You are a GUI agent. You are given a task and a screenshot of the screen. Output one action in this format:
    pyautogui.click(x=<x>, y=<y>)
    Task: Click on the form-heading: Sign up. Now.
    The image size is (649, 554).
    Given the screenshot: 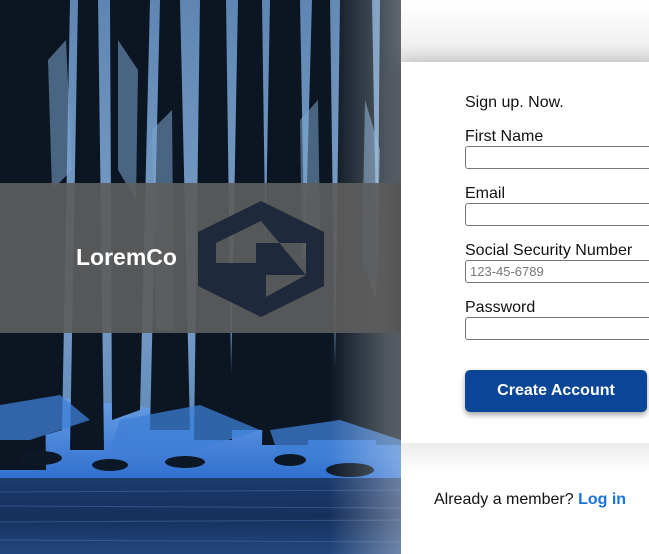 What is the action you would take?
    pyautogui.click(x=514, y=102)
    